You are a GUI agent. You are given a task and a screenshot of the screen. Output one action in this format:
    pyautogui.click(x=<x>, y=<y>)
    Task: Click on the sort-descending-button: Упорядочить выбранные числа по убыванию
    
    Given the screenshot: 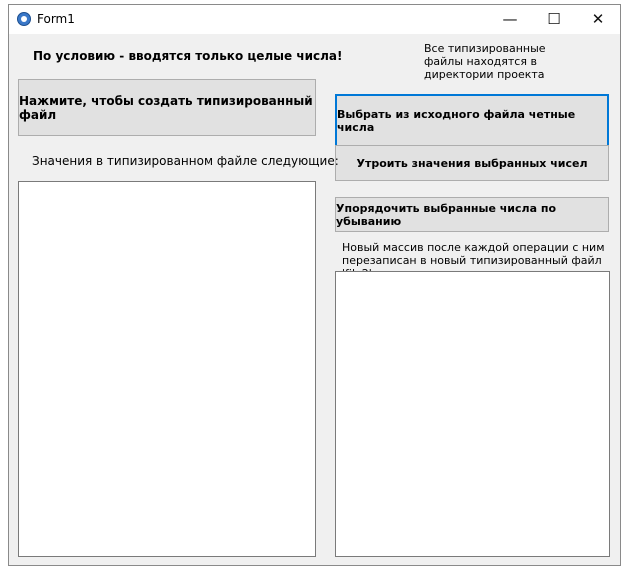 What is the action you would take?
    pyautogui.click(x=472, y=214)
    